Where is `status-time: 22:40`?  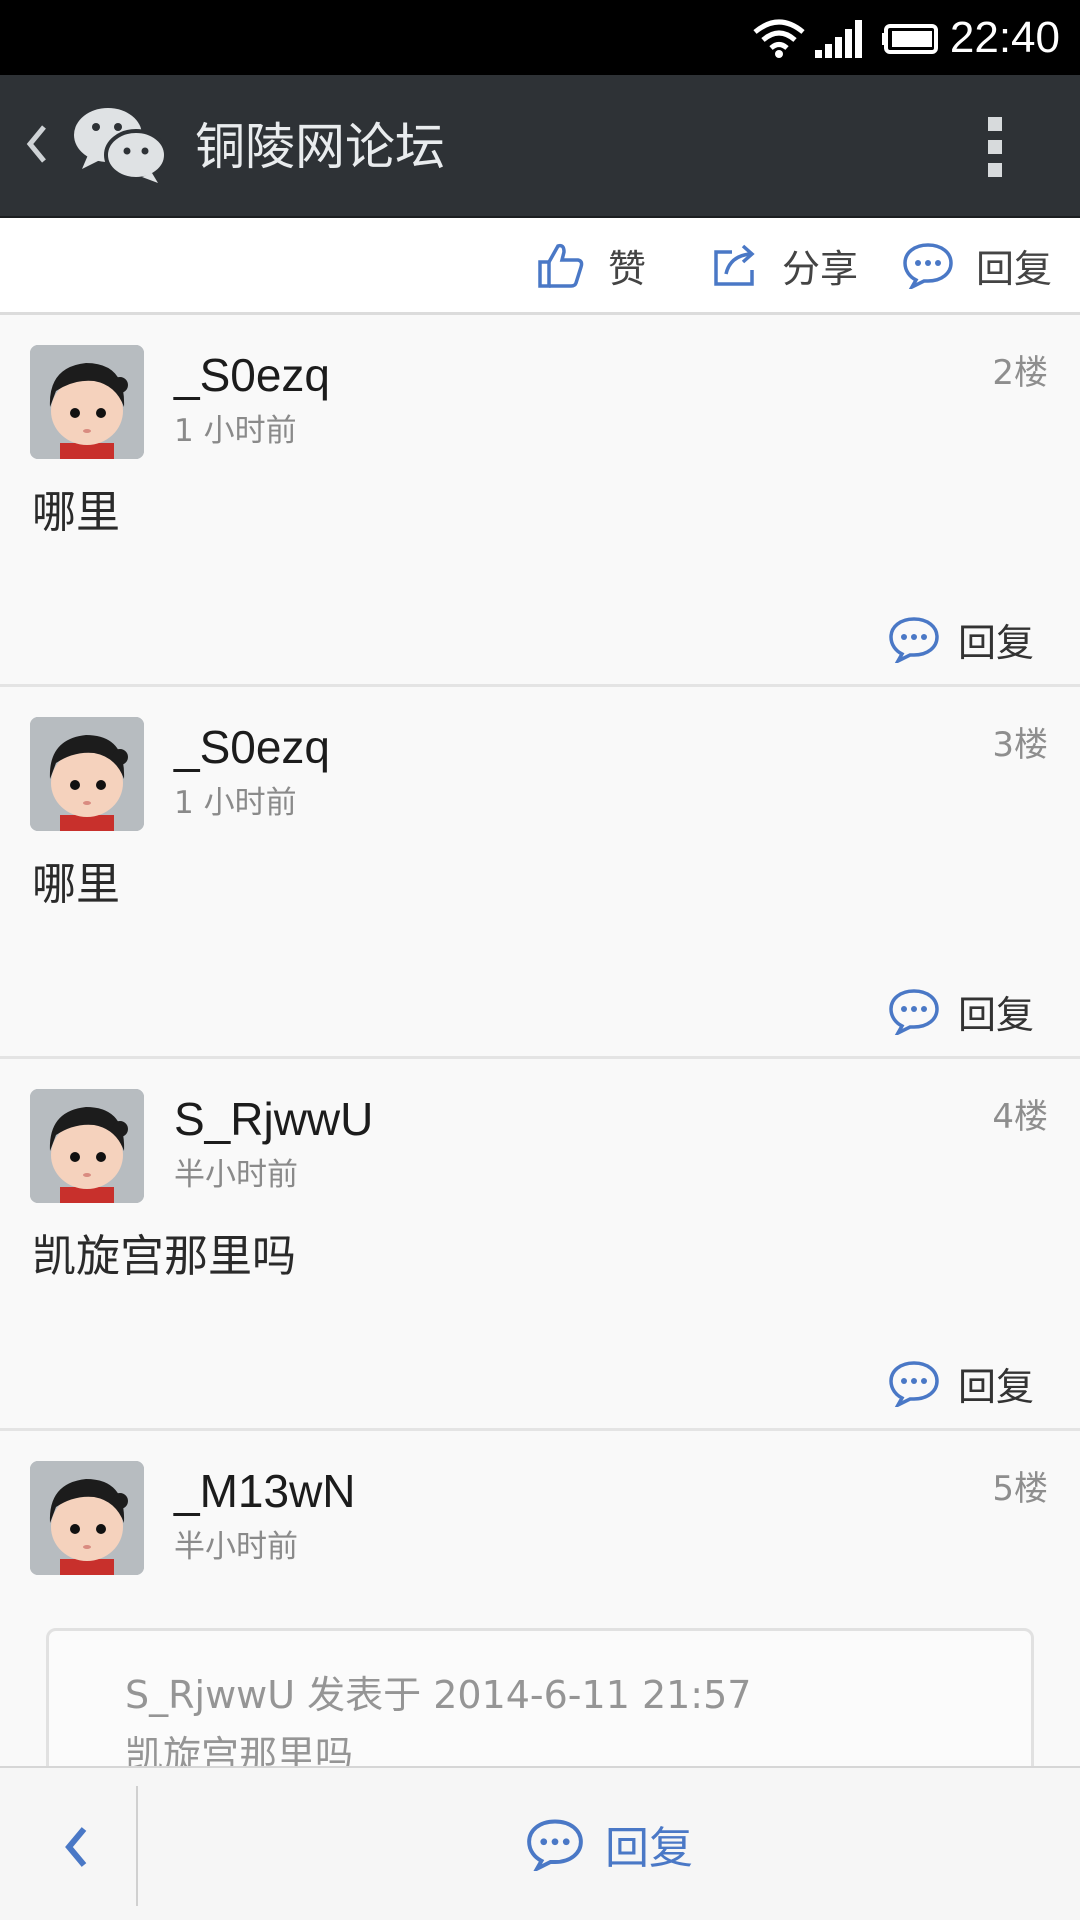 status-time: 22:40 is located at coordinates (1004, 37).